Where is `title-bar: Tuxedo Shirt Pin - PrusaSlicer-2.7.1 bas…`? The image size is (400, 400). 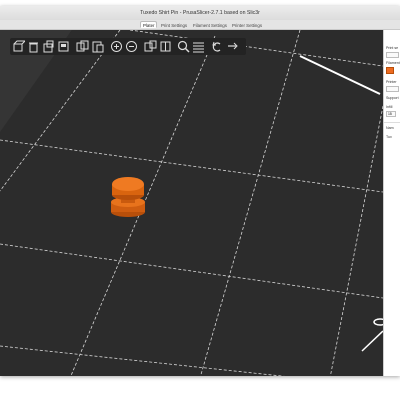 title-bar: Tuxedo Shirt Pin - PrusaSlicer-2.7.1 bas… is located at coordinates (200, 13).